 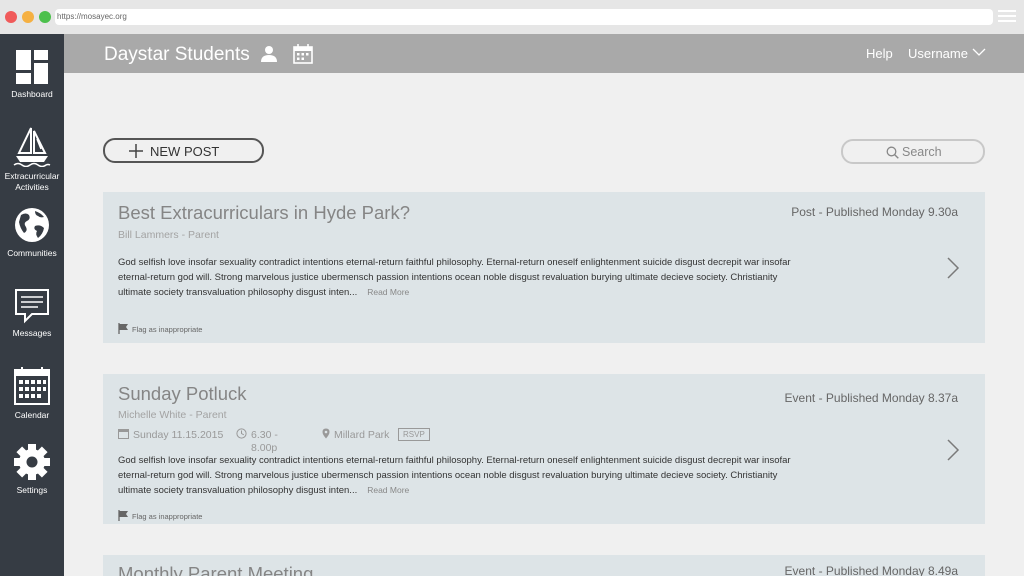 What do you see at coordinates (172, 415) in the screenshot?
I see `post-author: Michelle White - Parent` at bounding box center [172, 415].